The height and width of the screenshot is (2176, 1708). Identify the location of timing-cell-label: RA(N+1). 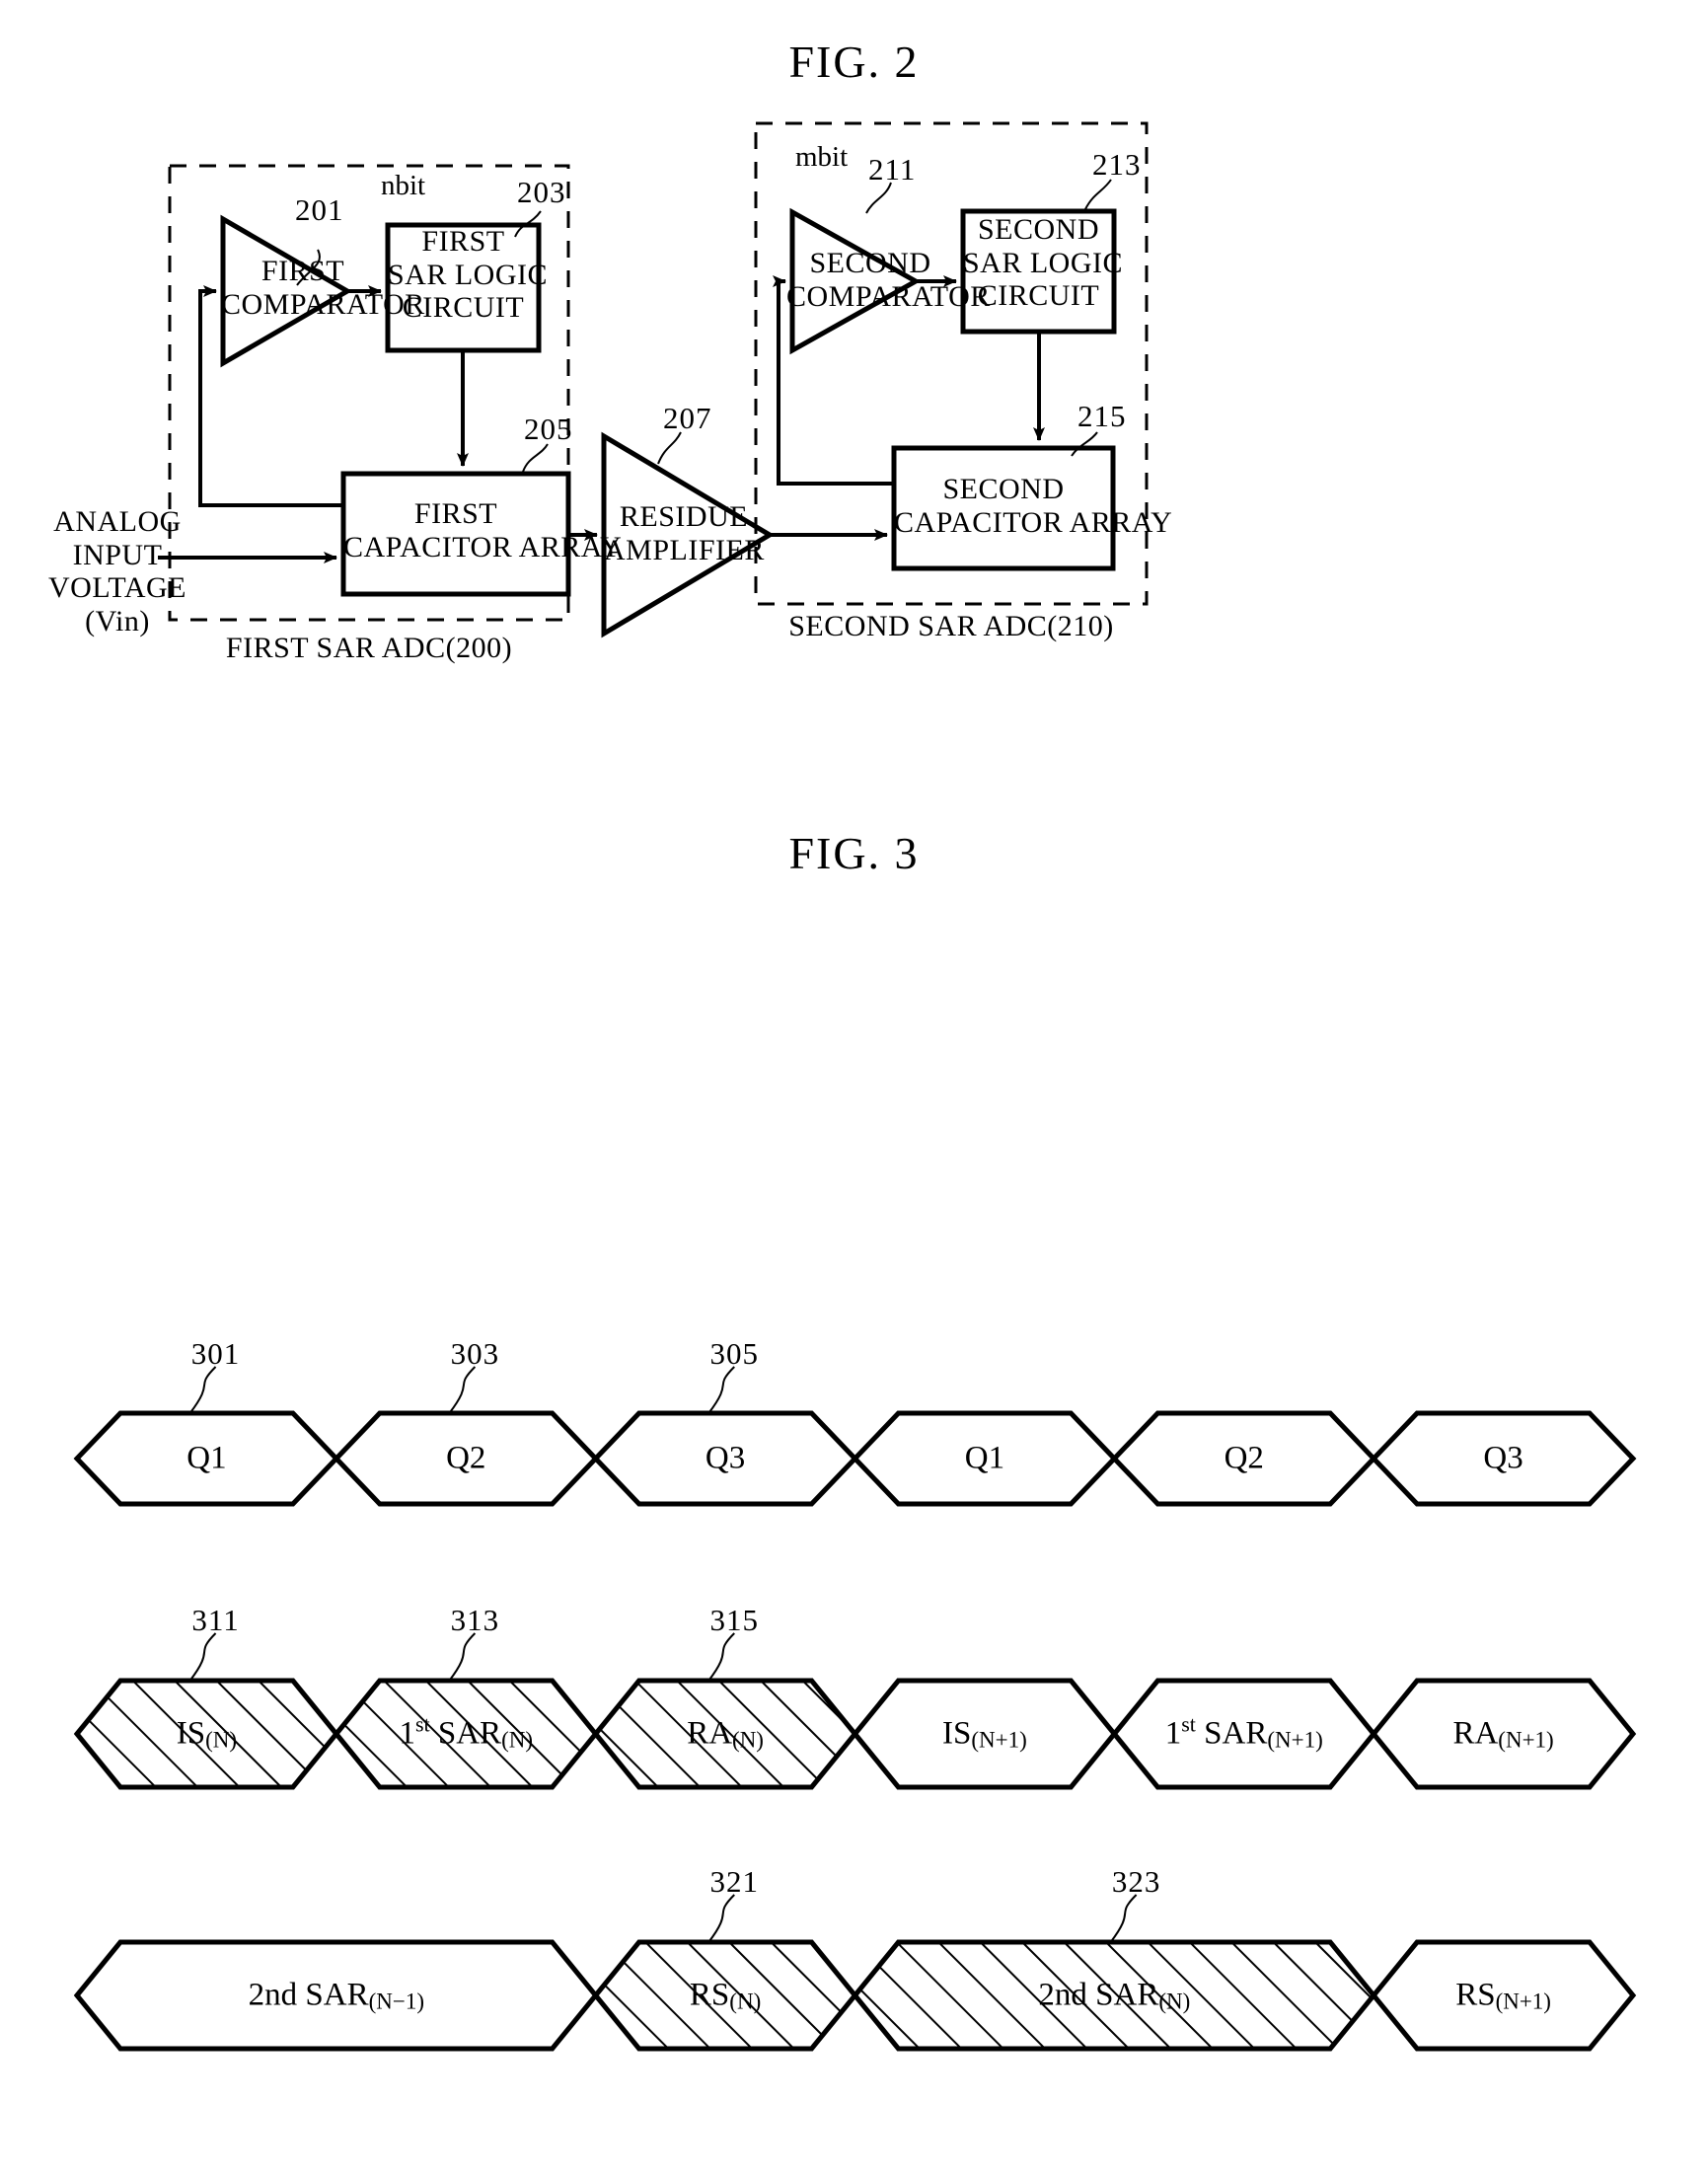
(1503, 1734).